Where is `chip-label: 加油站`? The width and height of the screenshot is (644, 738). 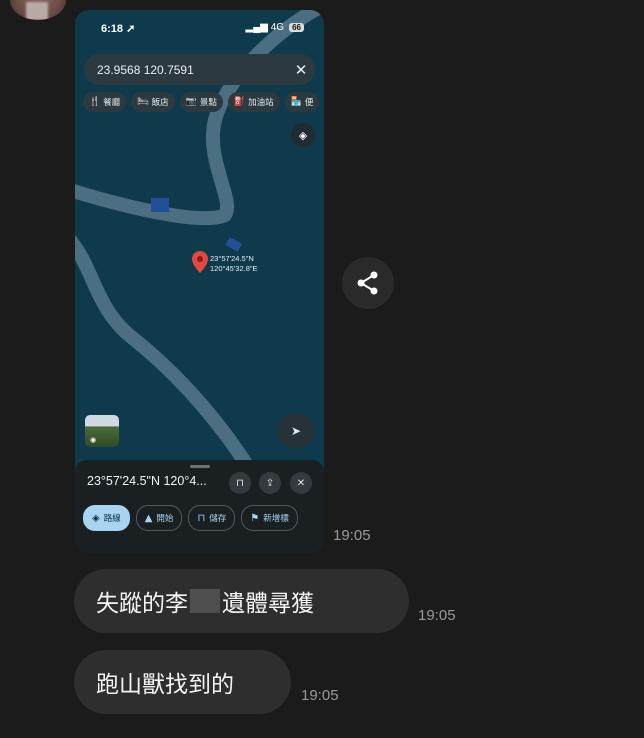 chip-label: 加油站 is located at coordinates (261, 103).